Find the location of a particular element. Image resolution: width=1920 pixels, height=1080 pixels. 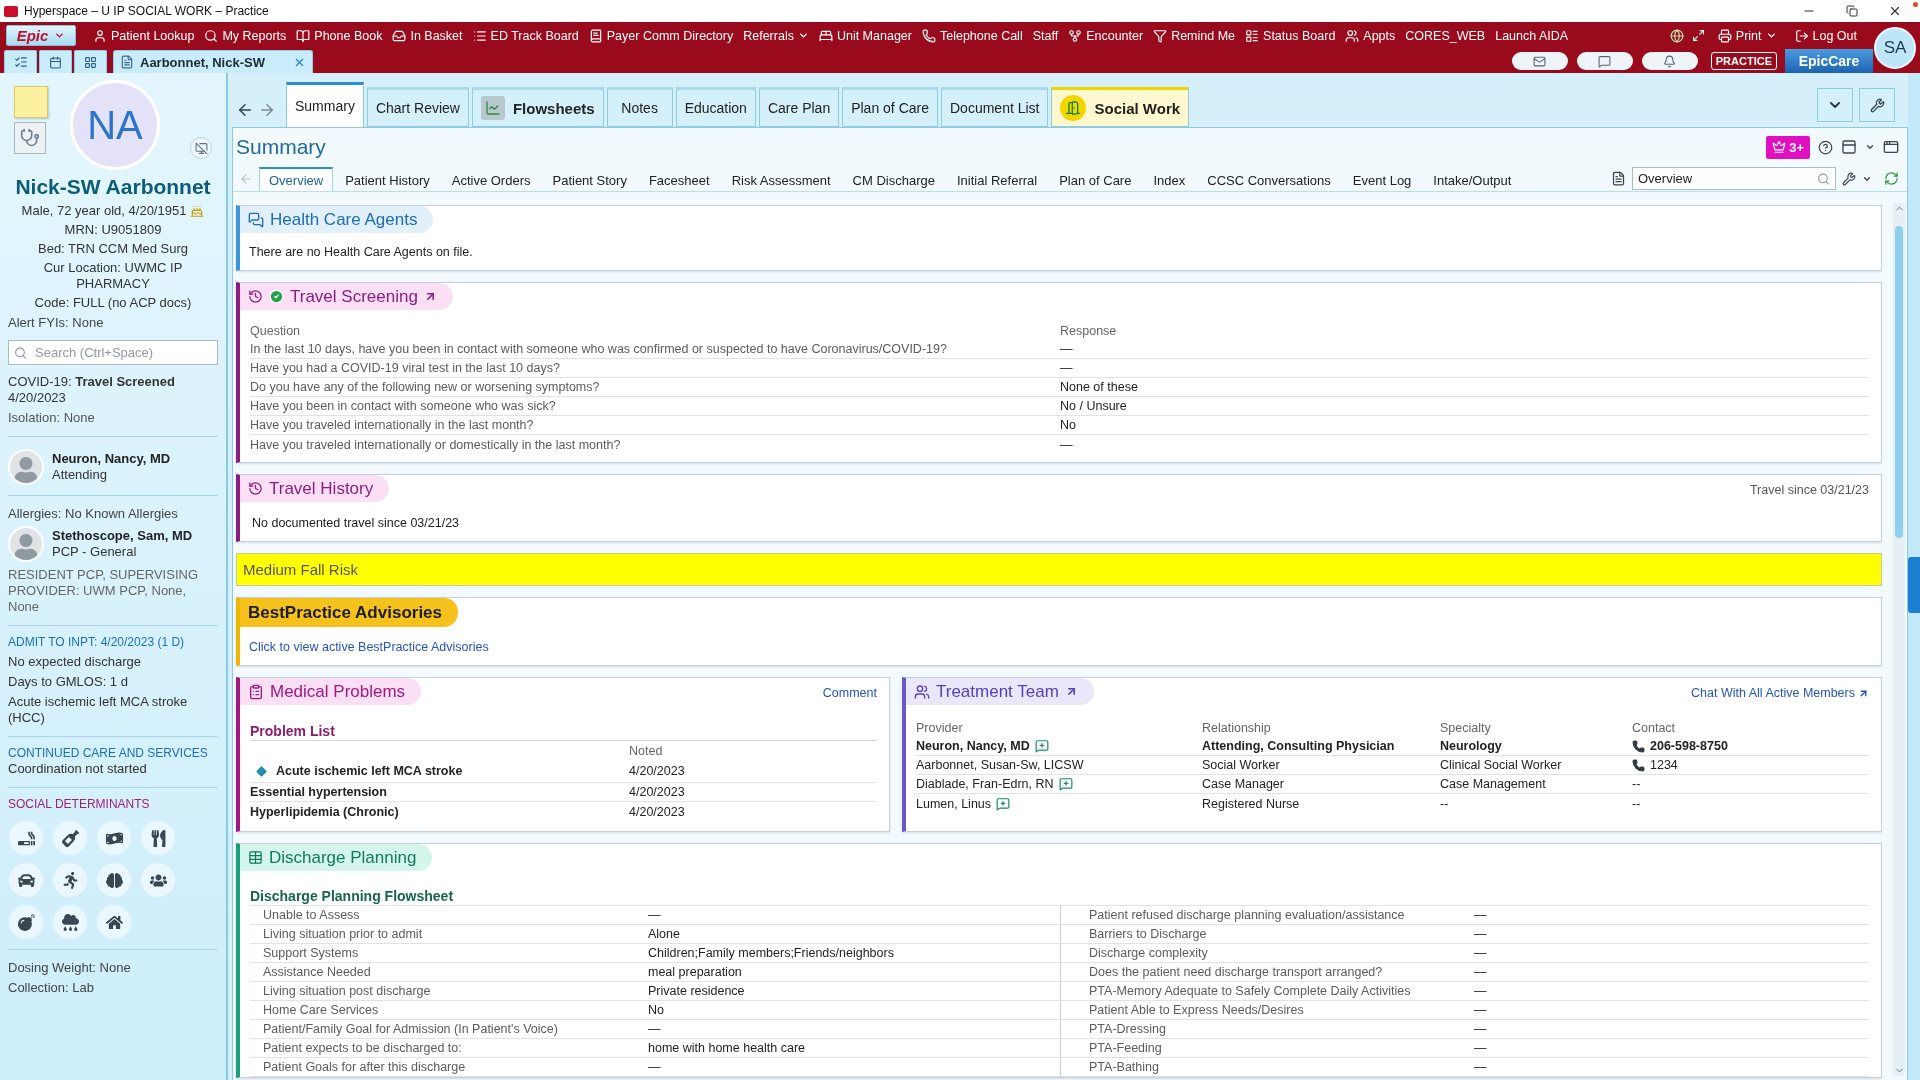

workspace-tab: Notes is located at coordinates (639, 107).